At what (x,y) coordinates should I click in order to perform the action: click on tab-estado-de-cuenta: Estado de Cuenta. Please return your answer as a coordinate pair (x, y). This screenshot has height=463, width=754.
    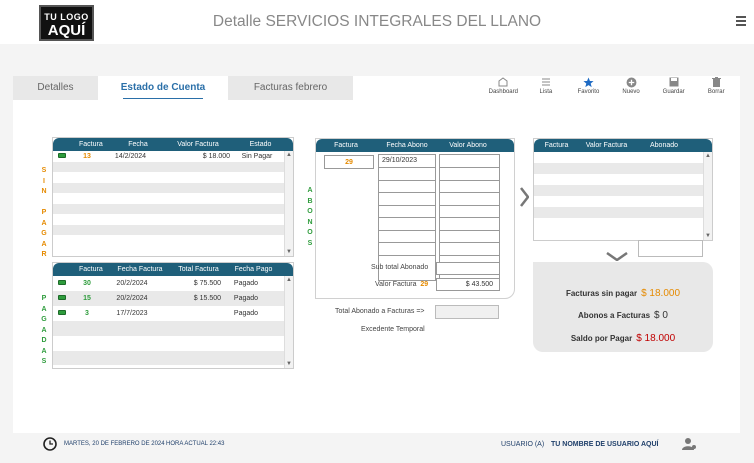
    Looking at the image, I should click on (163, 88).